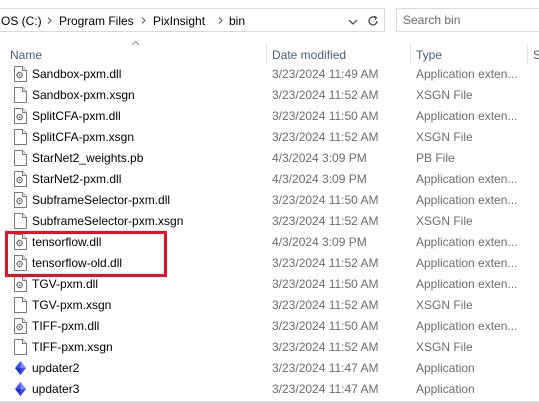 This screenshot has height=403, width=539. What do you see at coordinates (26, 55) in the screenshot?
I see `column-header-name: Name` at bounding box center [26, 55].